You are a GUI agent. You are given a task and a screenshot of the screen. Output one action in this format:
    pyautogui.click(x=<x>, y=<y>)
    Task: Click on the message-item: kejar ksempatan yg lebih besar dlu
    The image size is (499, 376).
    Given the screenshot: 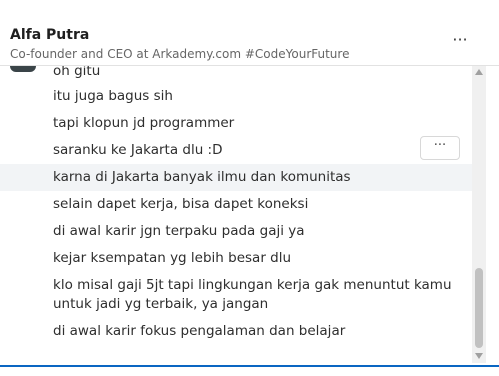 What is the action you would take?
    pyautogui.click(x=172, y=258)
    